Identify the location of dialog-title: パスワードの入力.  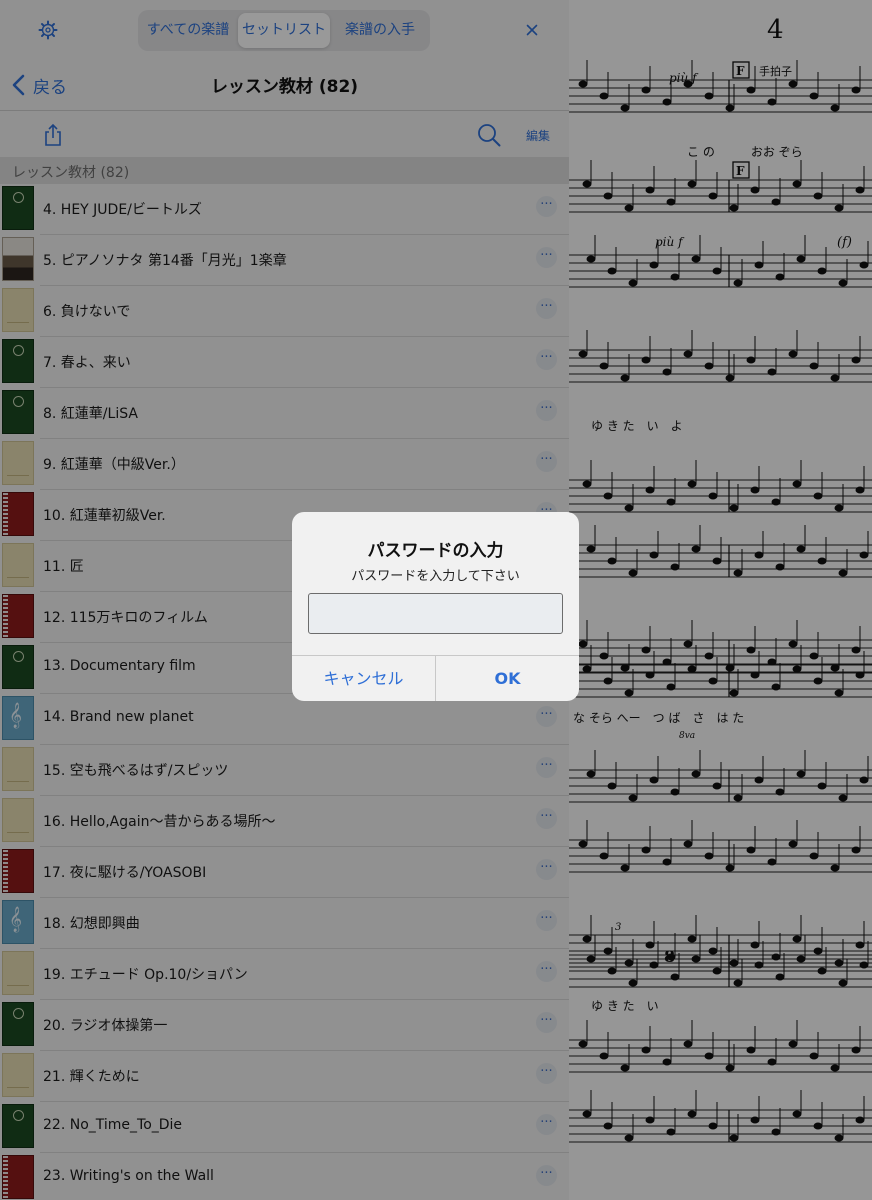
(435, 551).